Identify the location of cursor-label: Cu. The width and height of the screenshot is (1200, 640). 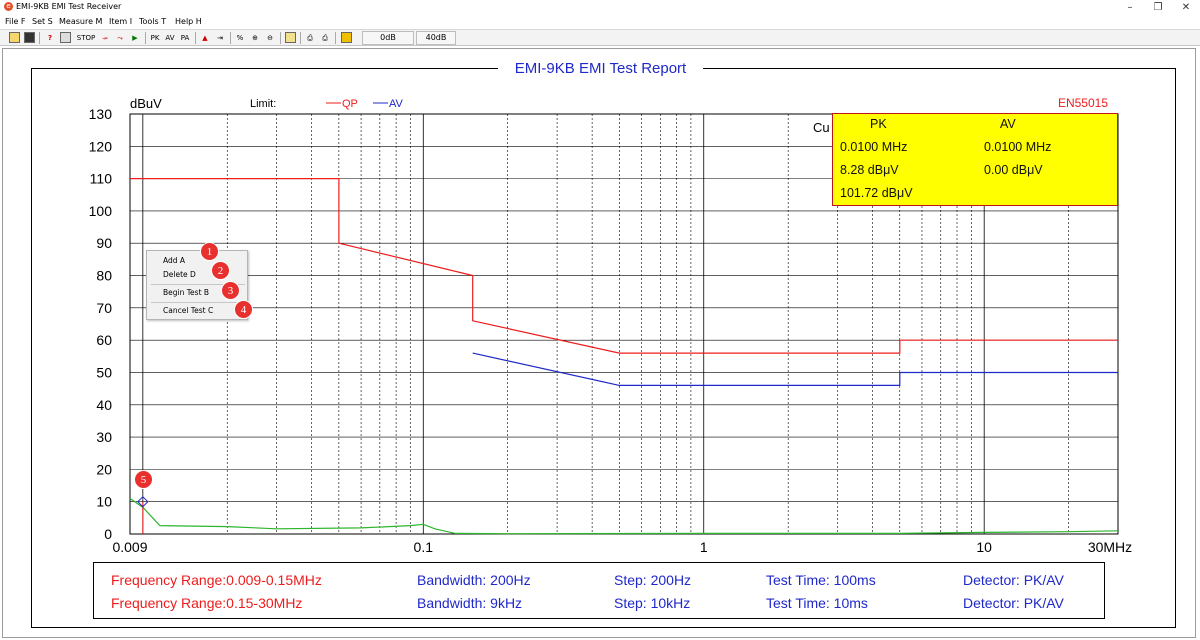
(821, 127).